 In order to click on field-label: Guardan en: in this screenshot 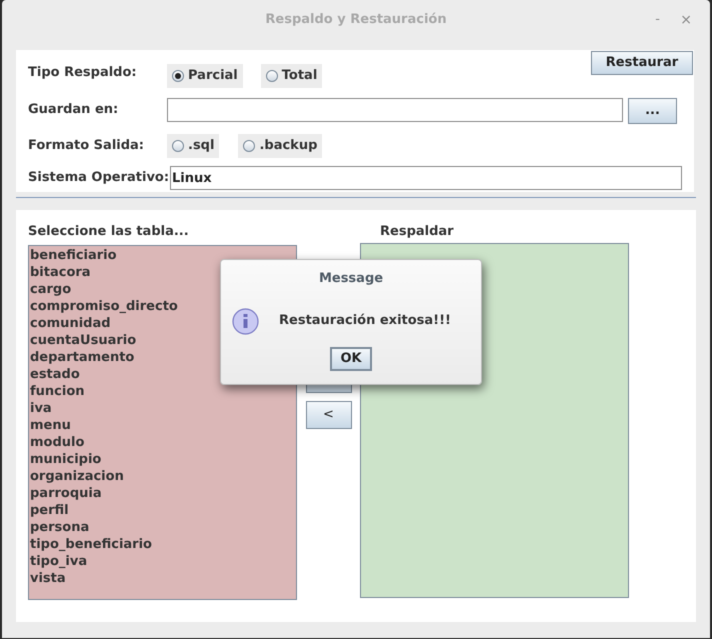, I will do `click(74, 110)`.